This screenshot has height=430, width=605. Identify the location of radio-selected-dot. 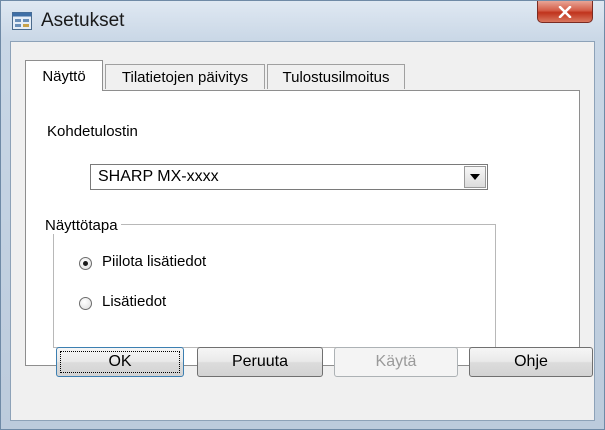
(85, 263).